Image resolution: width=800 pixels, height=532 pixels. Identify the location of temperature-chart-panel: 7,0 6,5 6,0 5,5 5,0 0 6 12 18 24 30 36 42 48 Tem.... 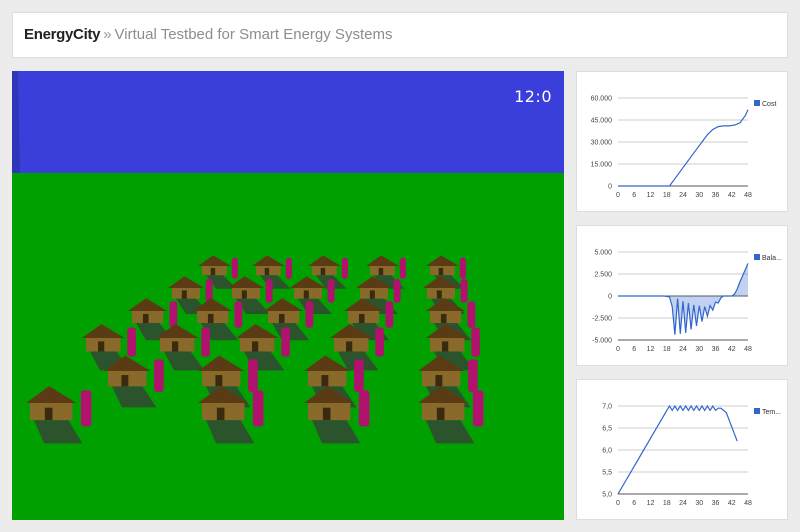
(682, 449).